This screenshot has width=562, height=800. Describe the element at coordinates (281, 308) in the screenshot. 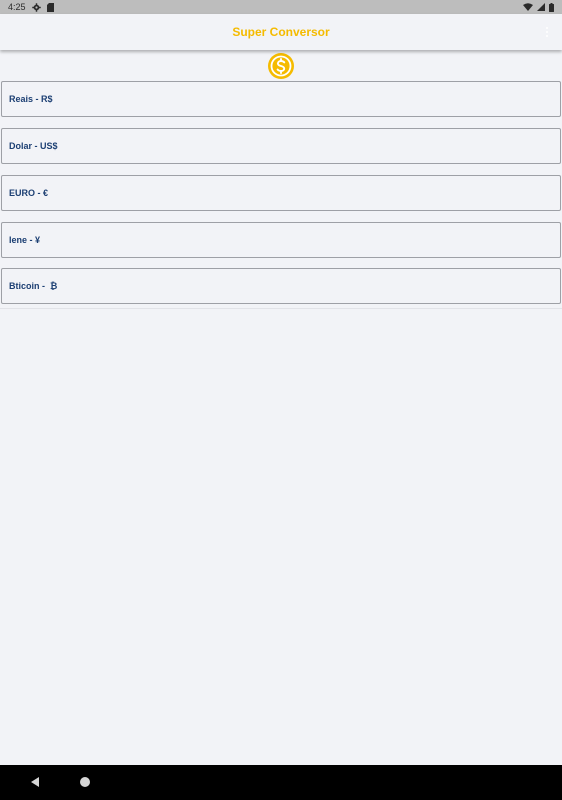

I see `content-divider` at that location.